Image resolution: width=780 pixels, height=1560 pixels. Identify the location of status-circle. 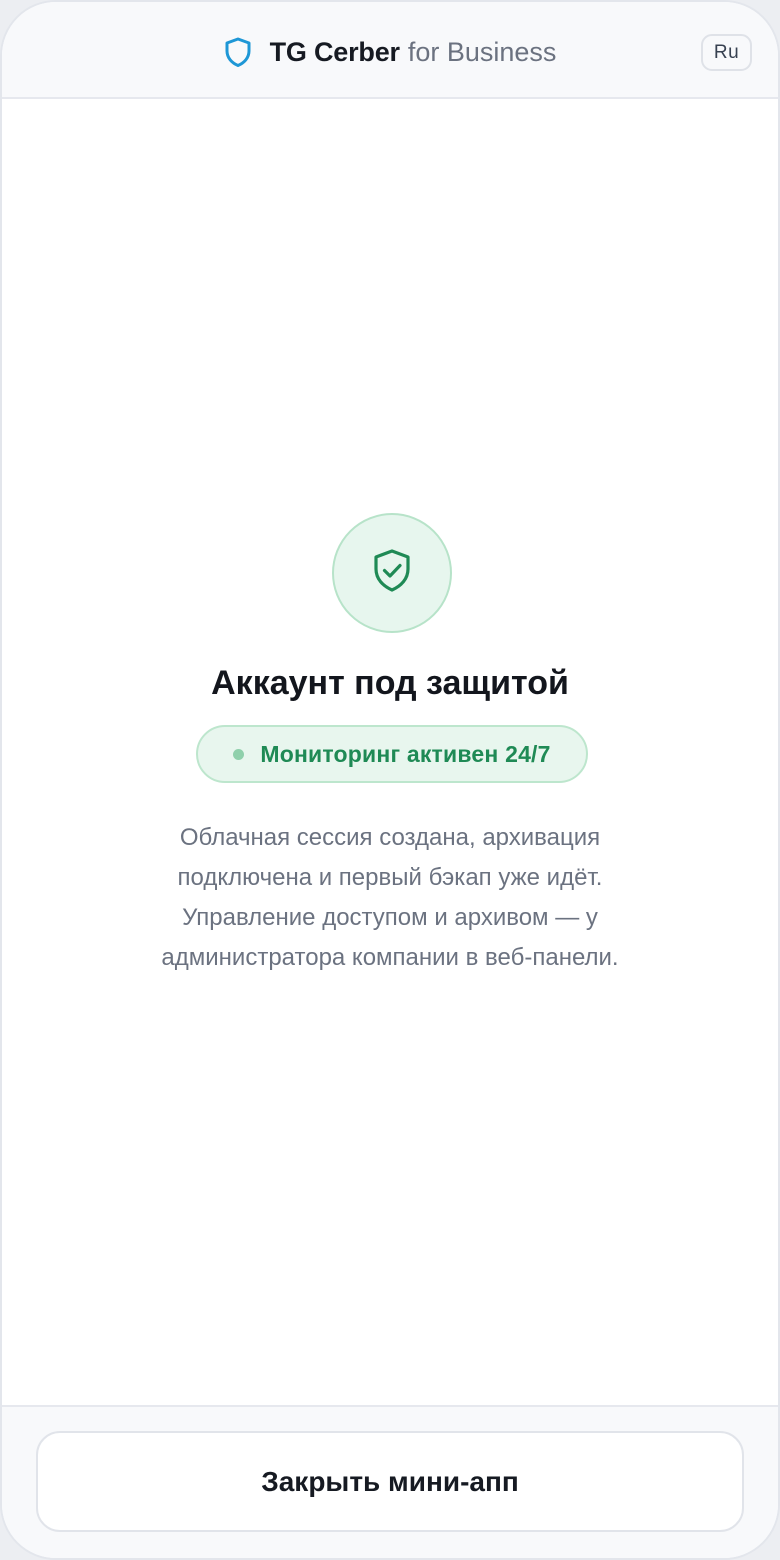
(392, 573).